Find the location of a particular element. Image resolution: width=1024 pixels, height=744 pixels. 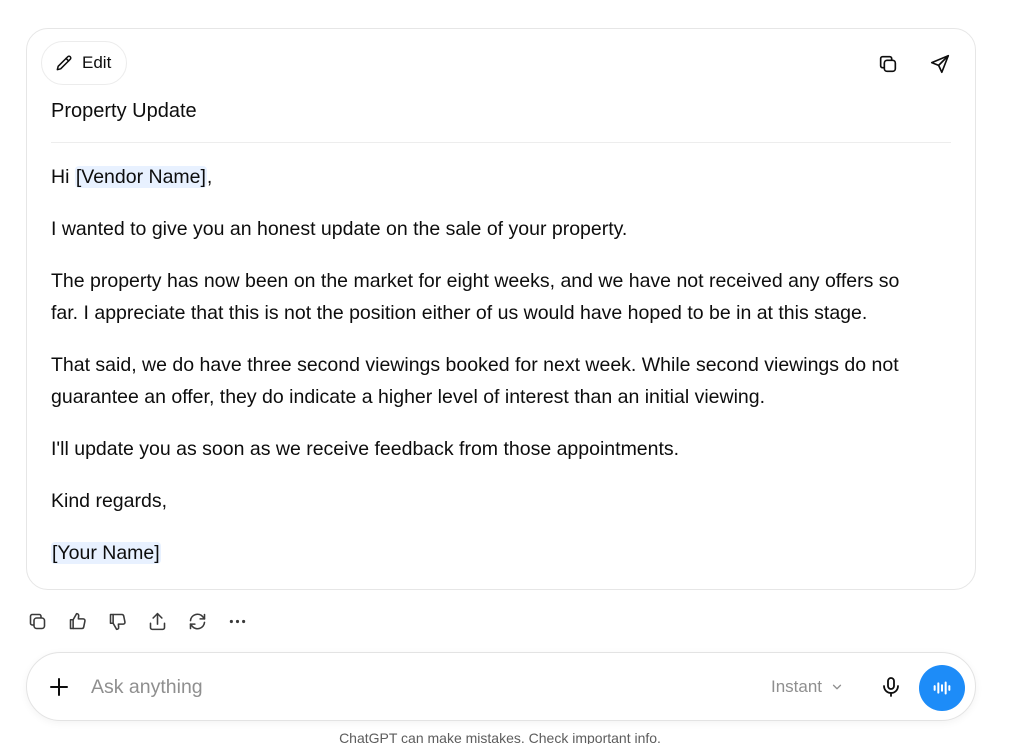

copy-draft-button is located at coordinates (888, 64).